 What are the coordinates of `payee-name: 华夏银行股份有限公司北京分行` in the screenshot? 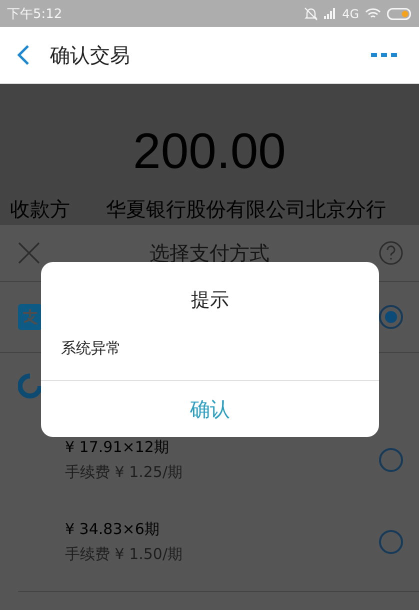 It's located at (246, 209).